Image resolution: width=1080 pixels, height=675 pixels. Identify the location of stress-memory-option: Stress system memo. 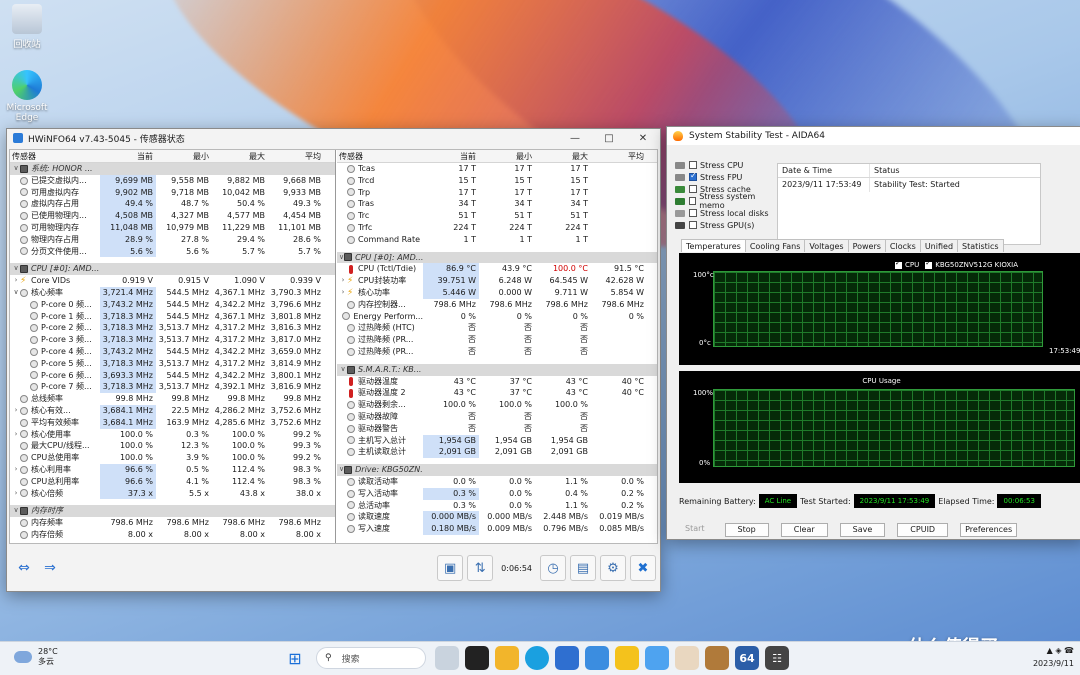
(727, 201).